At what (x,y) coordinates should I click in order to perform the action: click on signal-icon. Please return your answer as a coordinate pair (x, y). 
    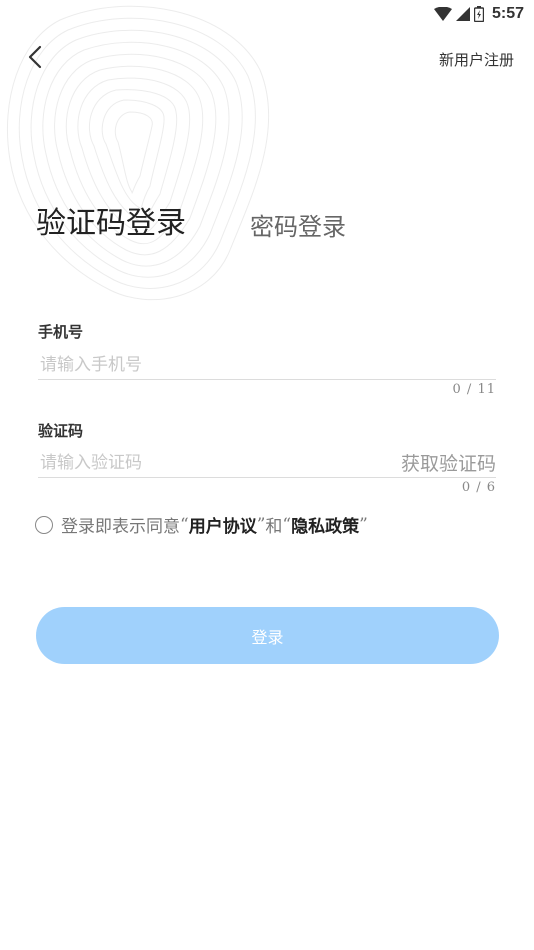
    Looking at the image, I should click on (462, 14).